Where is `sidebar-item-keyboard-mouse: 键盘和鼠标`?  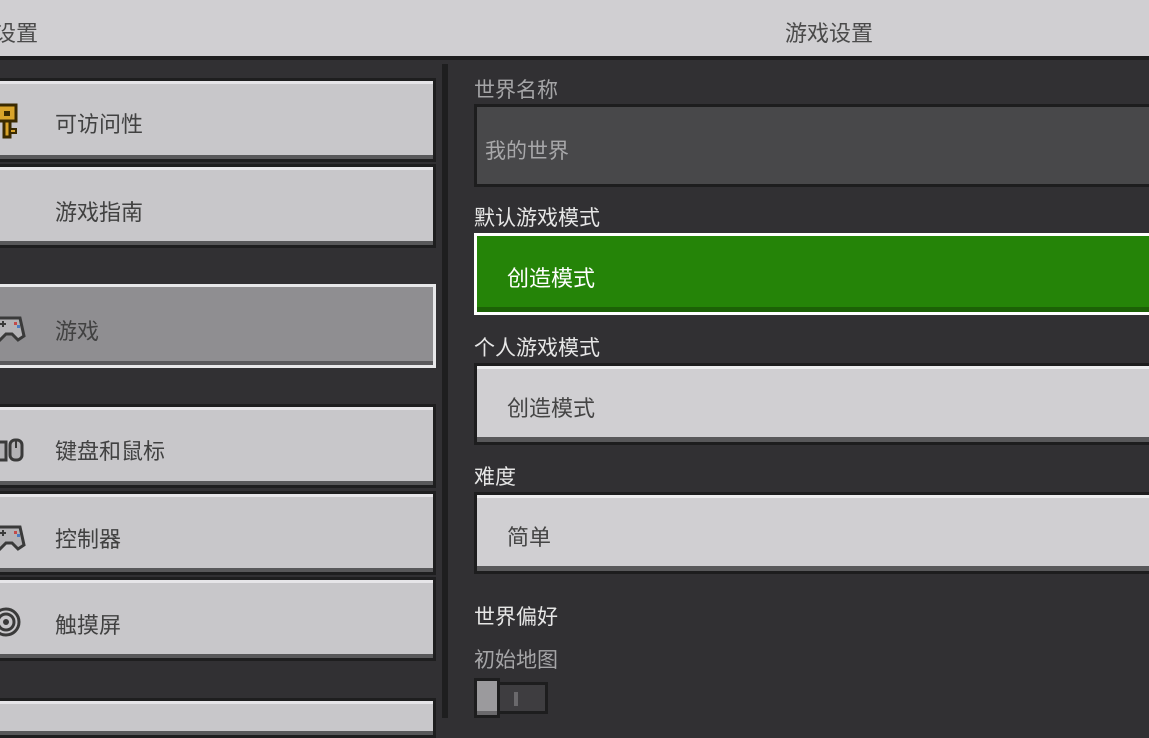
sidebar-item-keyboard-mouse: 键盘和鼠标 is located at coordinates (218, 446).